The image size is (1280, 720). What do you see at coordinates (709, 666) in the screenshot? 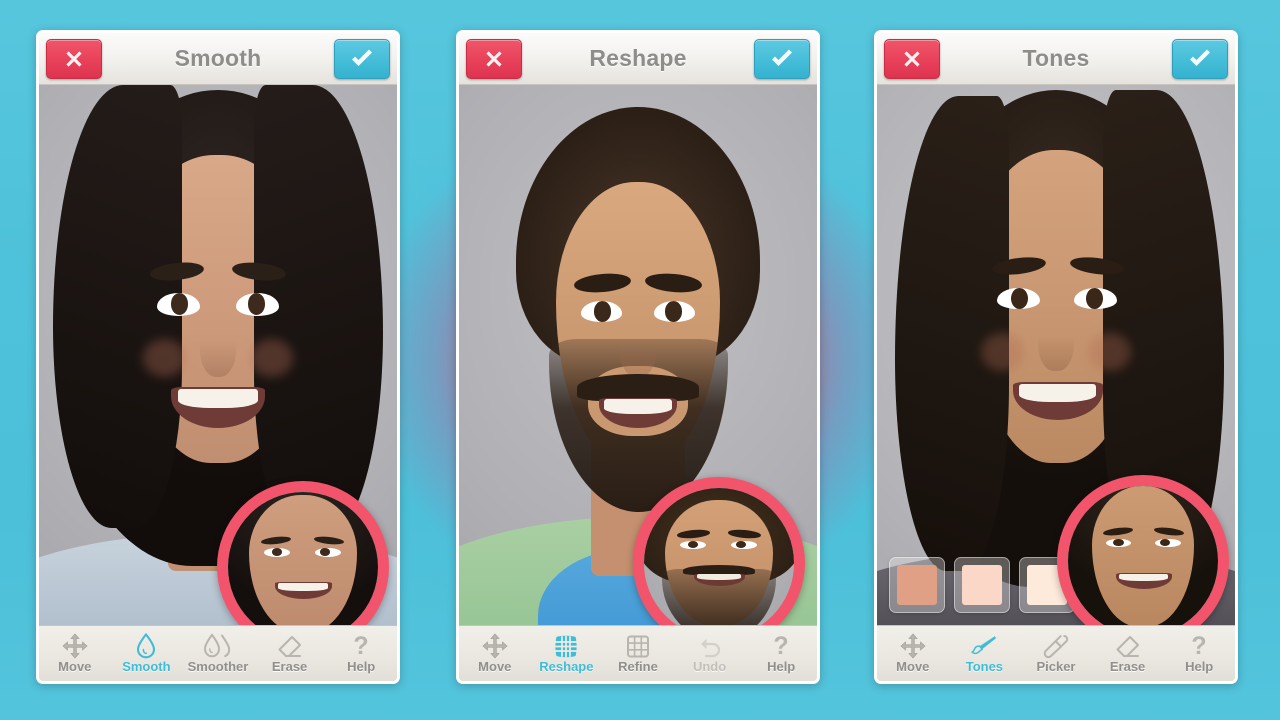
I see `tool-label: Undo` at bounding box center [709, 666].